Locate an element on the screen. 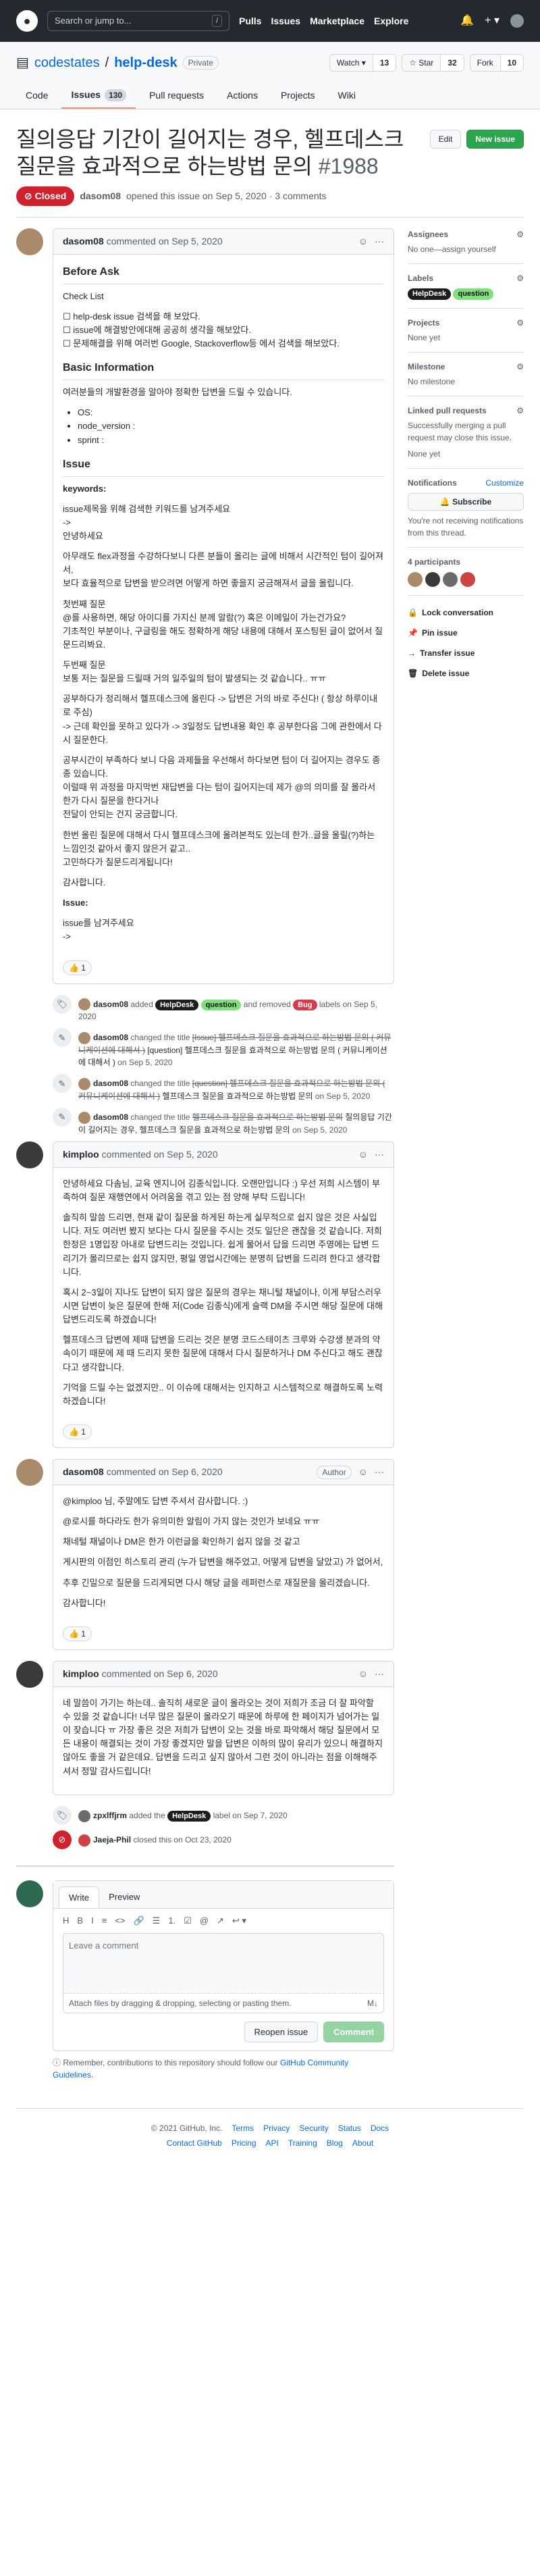  edit-title-button: Edit is located at coordinates (446, 139).